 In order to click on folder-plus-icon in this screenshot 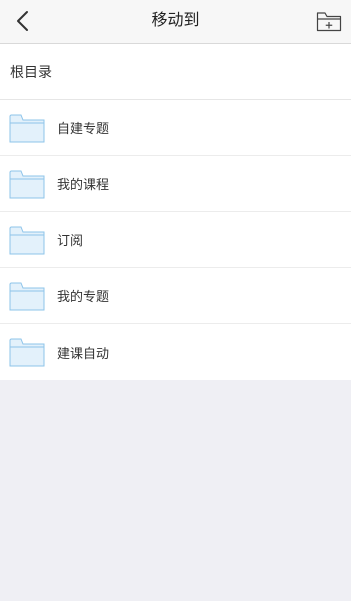, I will do `click(329, 22)`.